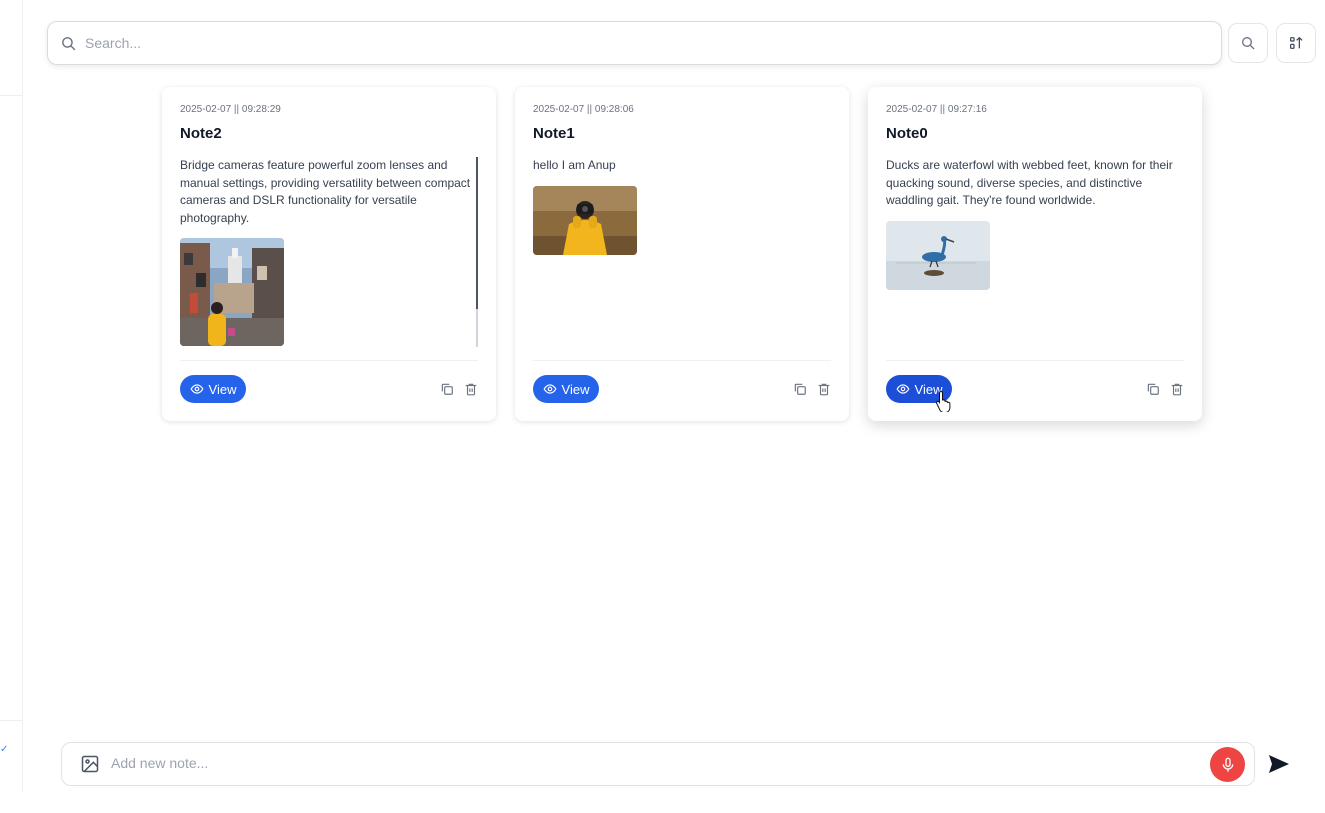  What do you see at coordinates (1279, 764) in the screenshot?
I see `send-icon` at bounding box center [1279, 764].